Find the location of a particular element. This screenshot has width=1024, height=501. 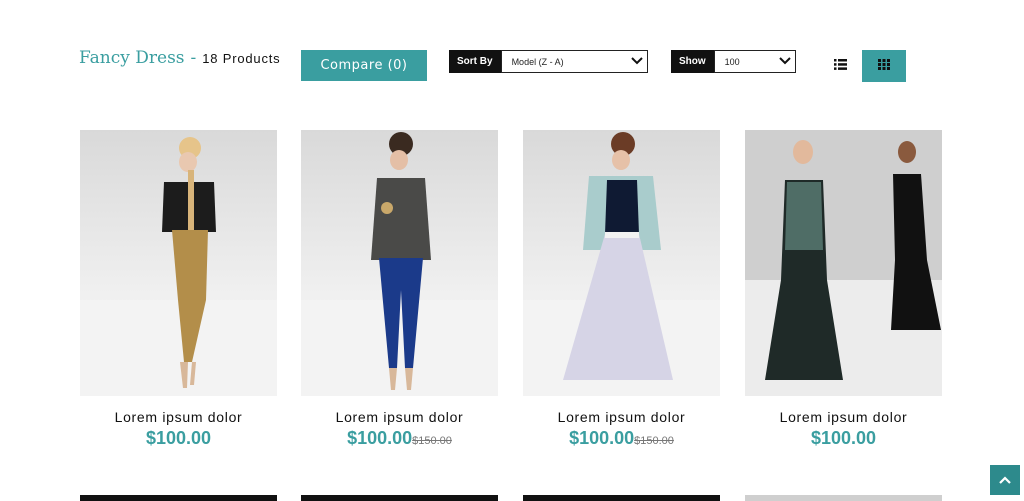

product-count: 18 Products is located at coordinates (241, 58).